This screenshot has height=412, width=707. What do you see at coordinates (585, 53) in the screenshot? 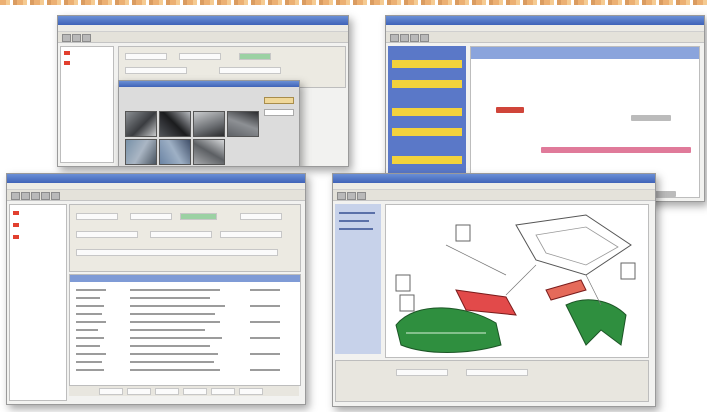
I see `gantt-header` at bounding box center [585, 53].